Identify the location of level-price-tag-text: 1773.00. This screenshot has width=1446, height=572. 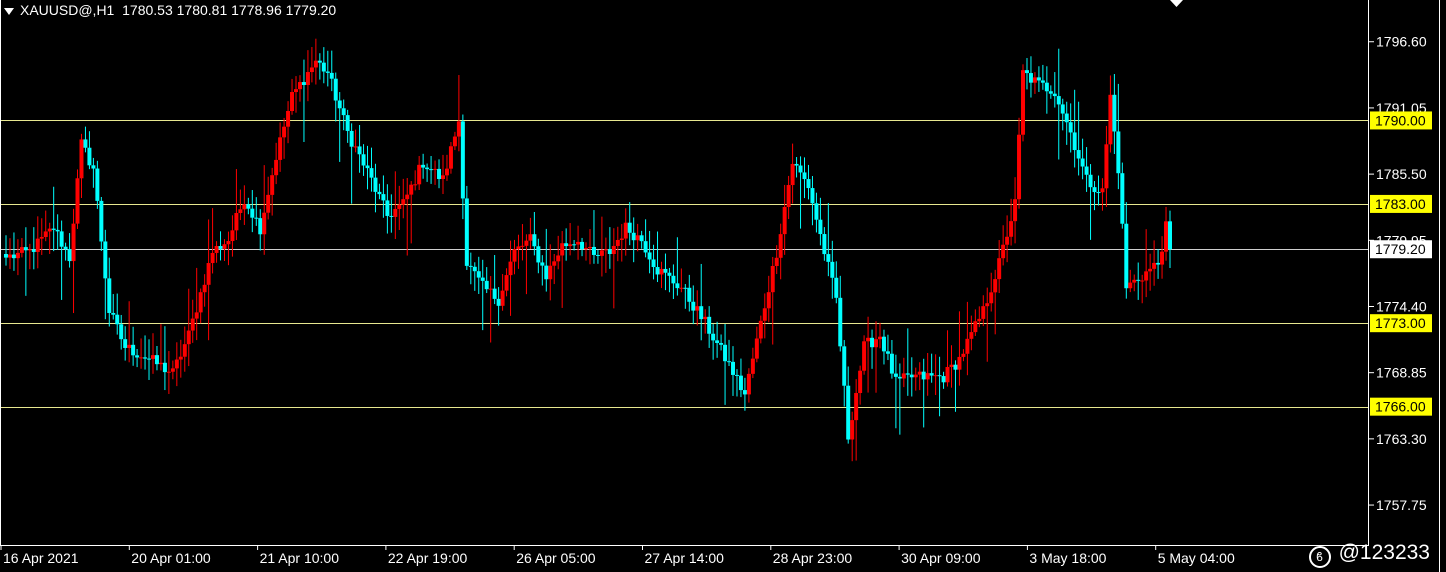
(1400, 323).